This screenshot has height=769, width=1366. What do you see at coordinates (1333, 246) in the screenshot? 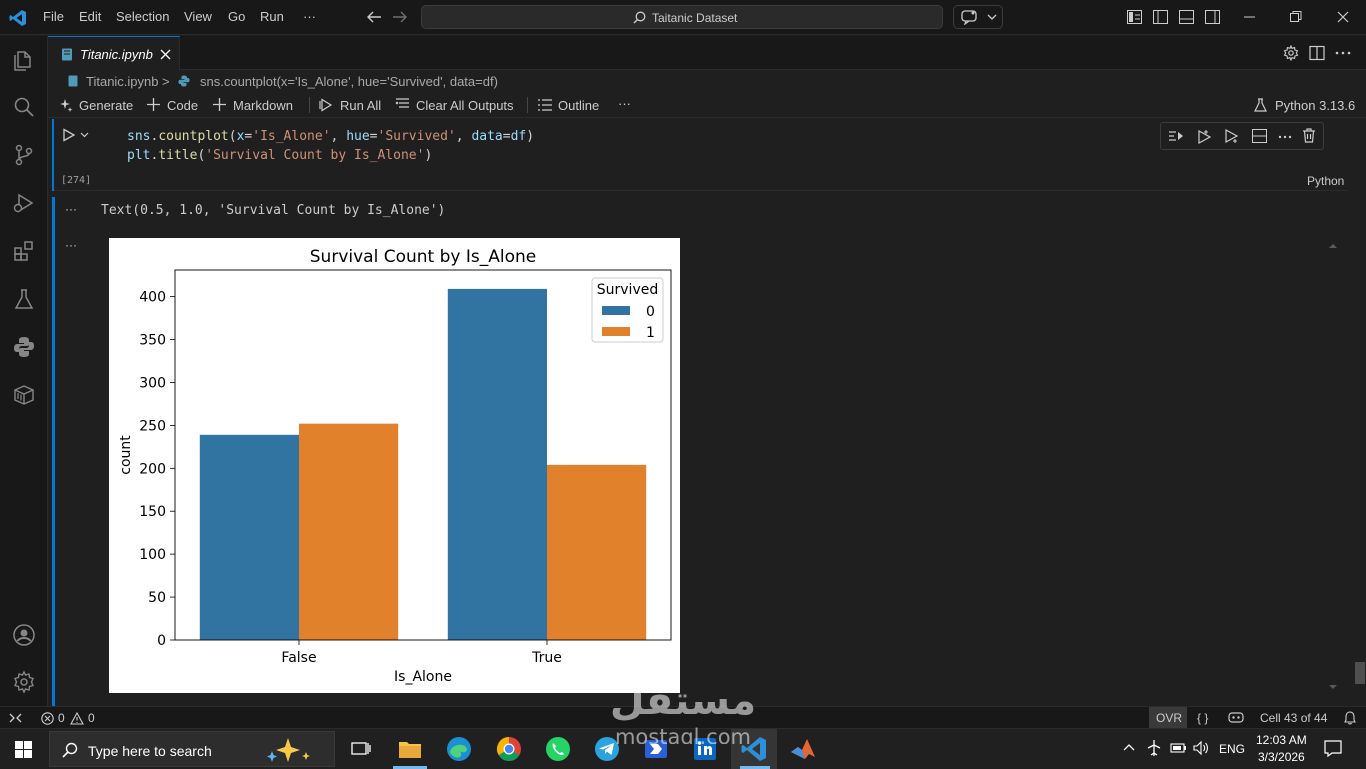
I see `scroll-up-icon` at bounding box center [1333, 246].